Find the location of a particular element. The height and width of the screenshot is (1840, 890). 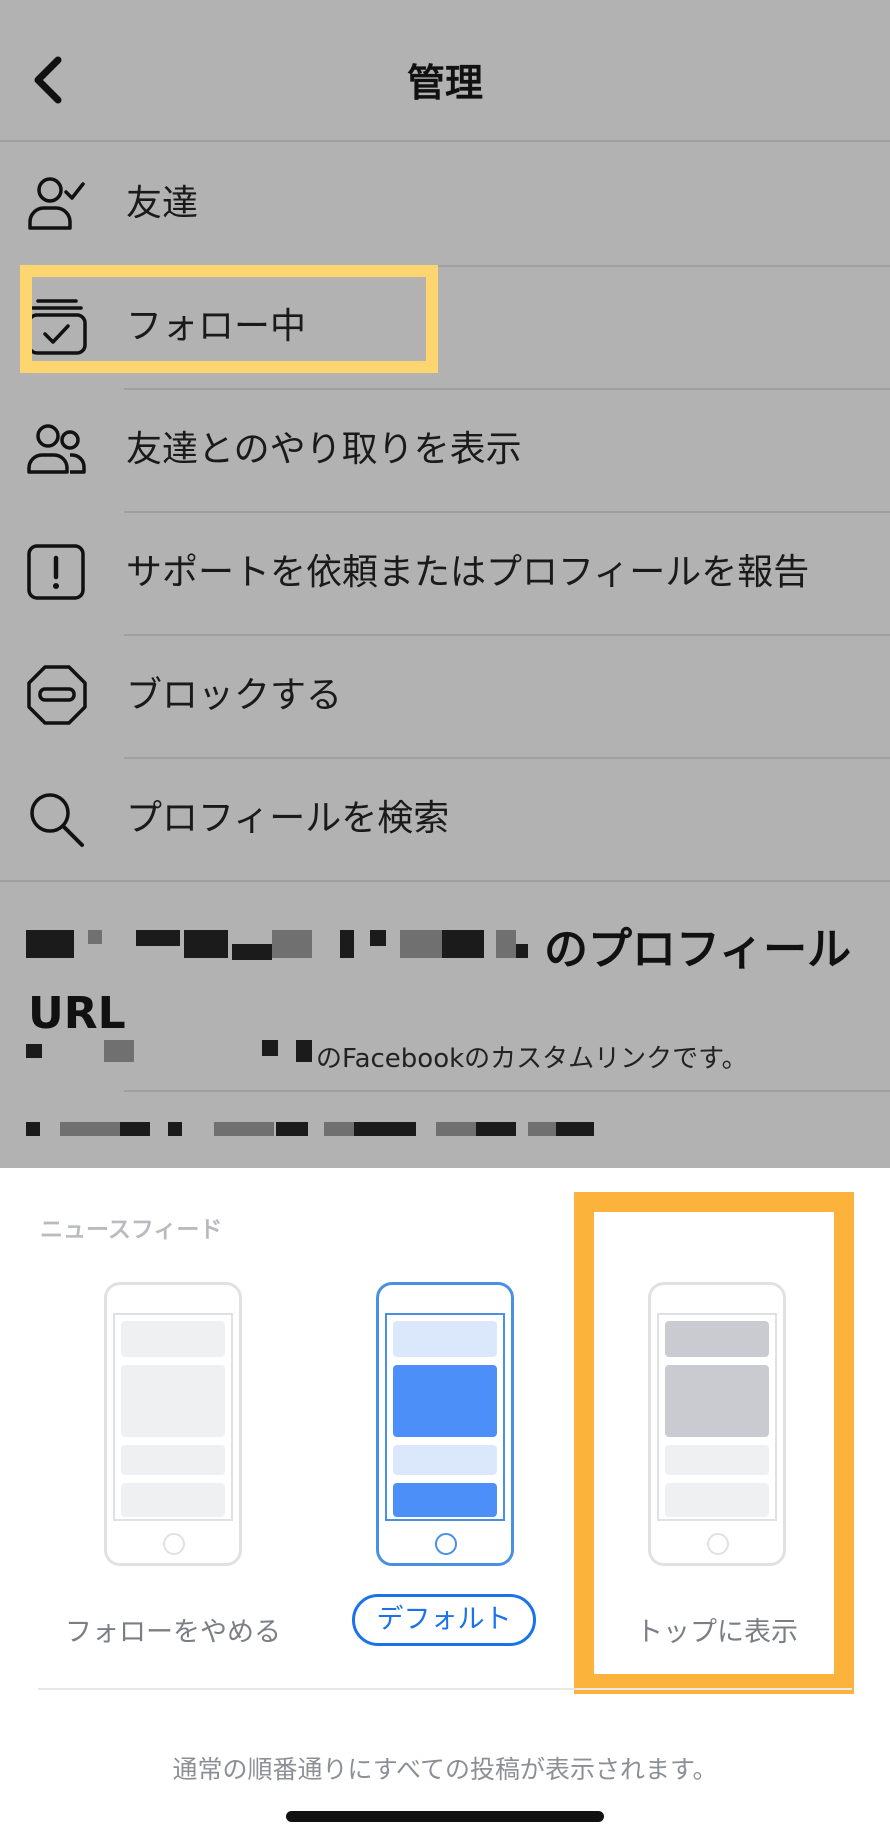

block-octagon-icon is located at coordinates (57, 695).